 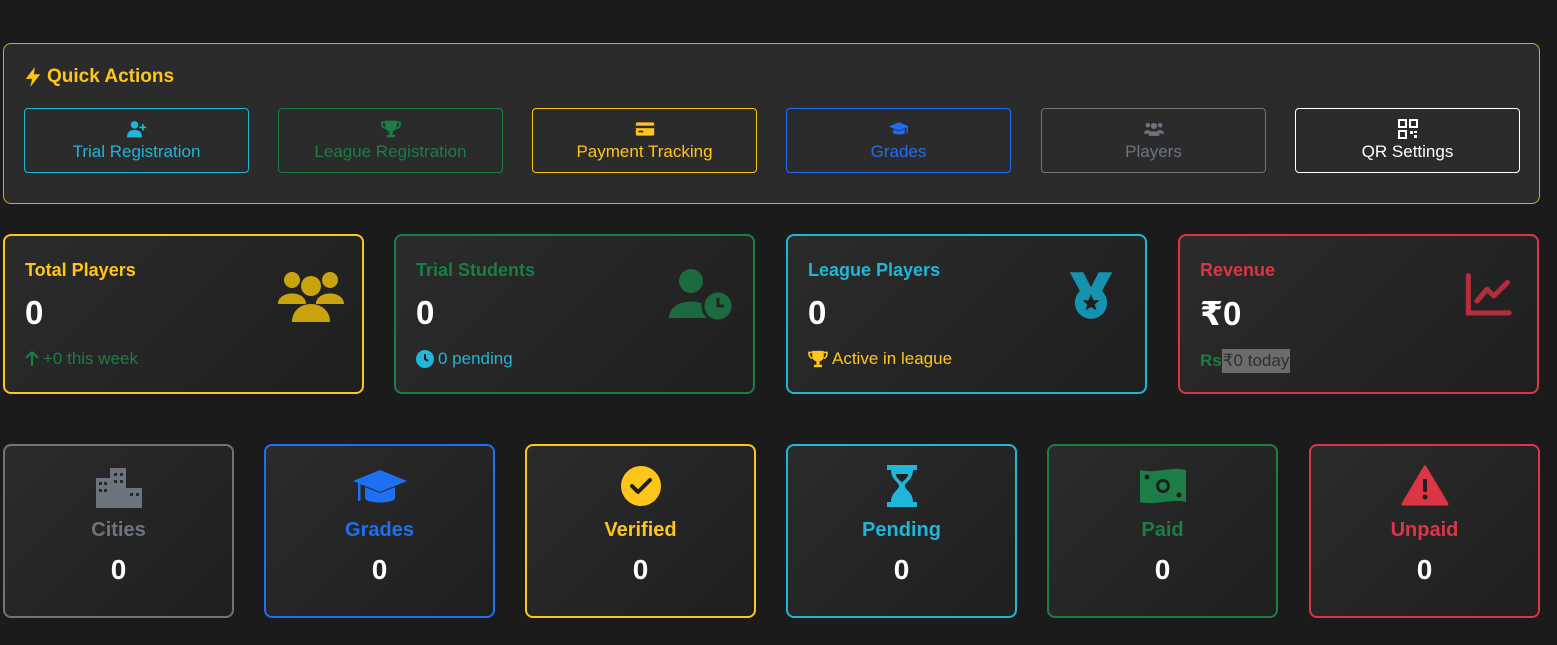 What do you see at coordinates (966, 314) in the screenshot?
I see `league-players-card: League Players 0 Active in league` at bounding box center [966, 314].